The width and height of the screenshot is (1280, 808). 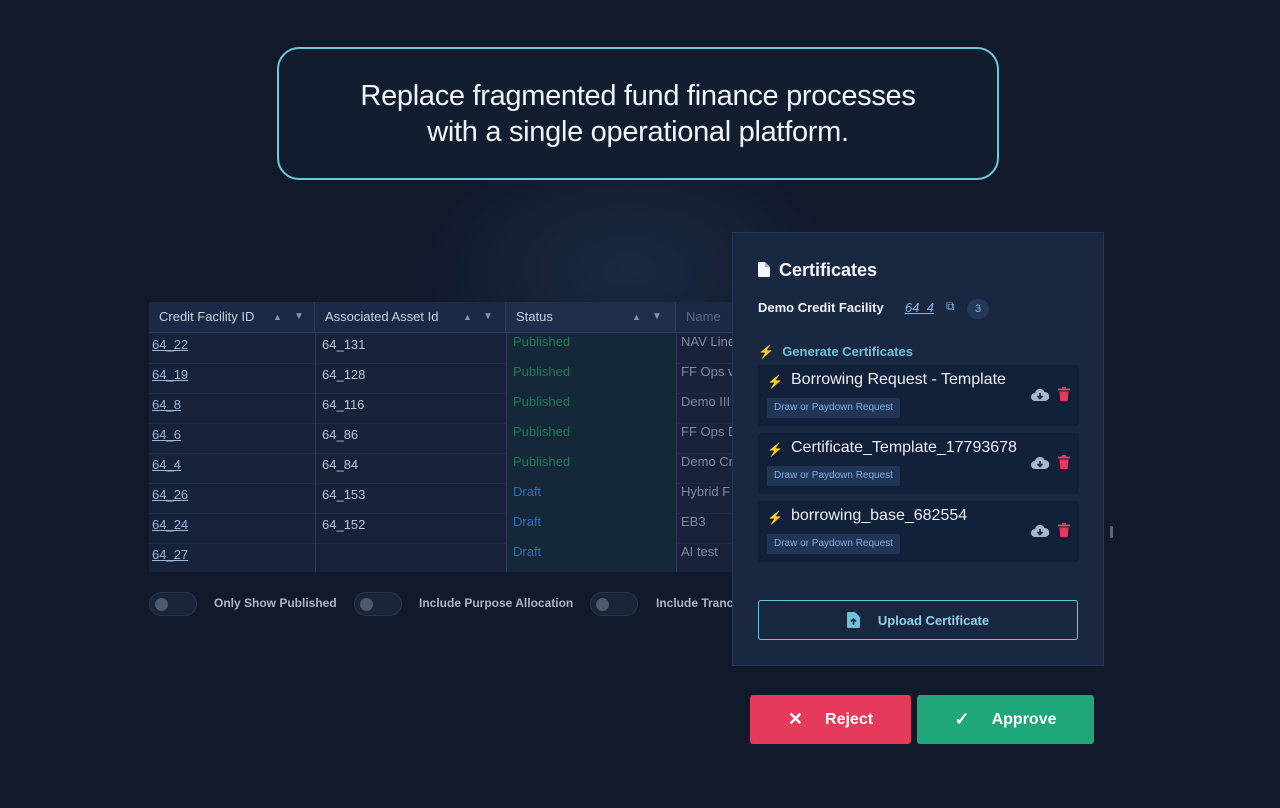 I want to click on asset-id-cell: 64_86, so click(x=410, y=438).